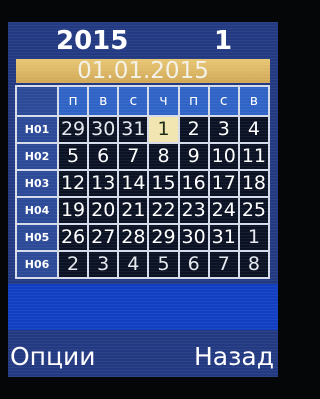  I want to click on softkey-bar: Опции Назад, so click(143, 357).